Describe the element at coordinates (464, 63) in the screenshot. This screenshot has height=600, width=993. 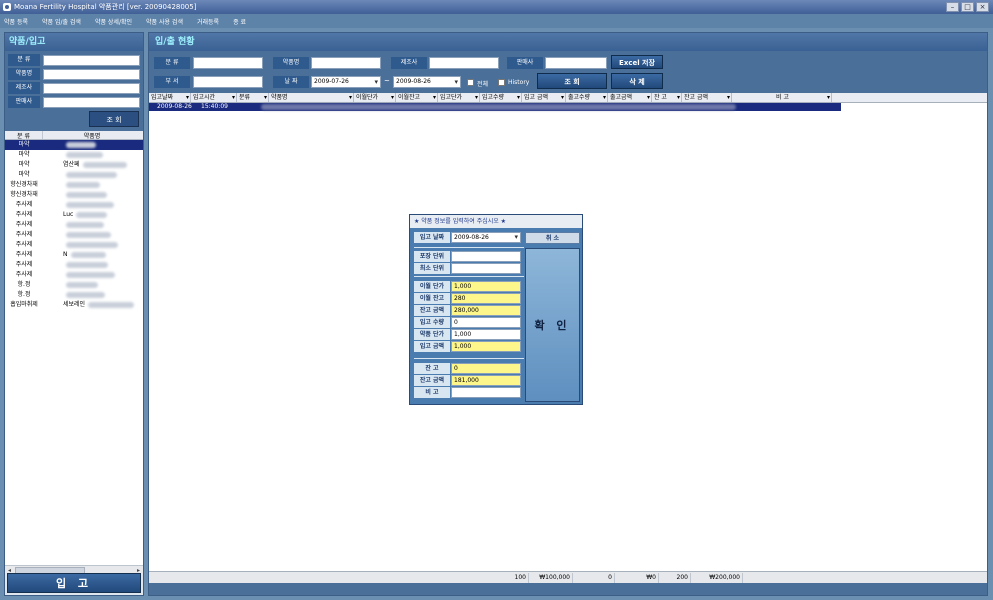
I see `filter-maker-field` at that location.